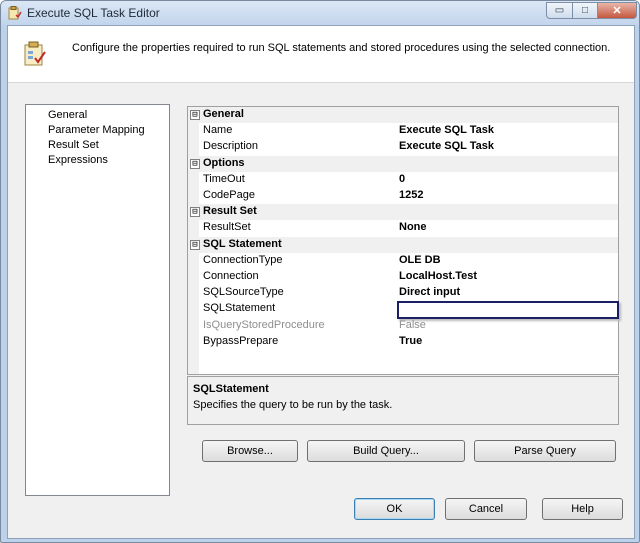  I want to click on grid-category-row: ⊟ SQL Statement, so click(403, 244).